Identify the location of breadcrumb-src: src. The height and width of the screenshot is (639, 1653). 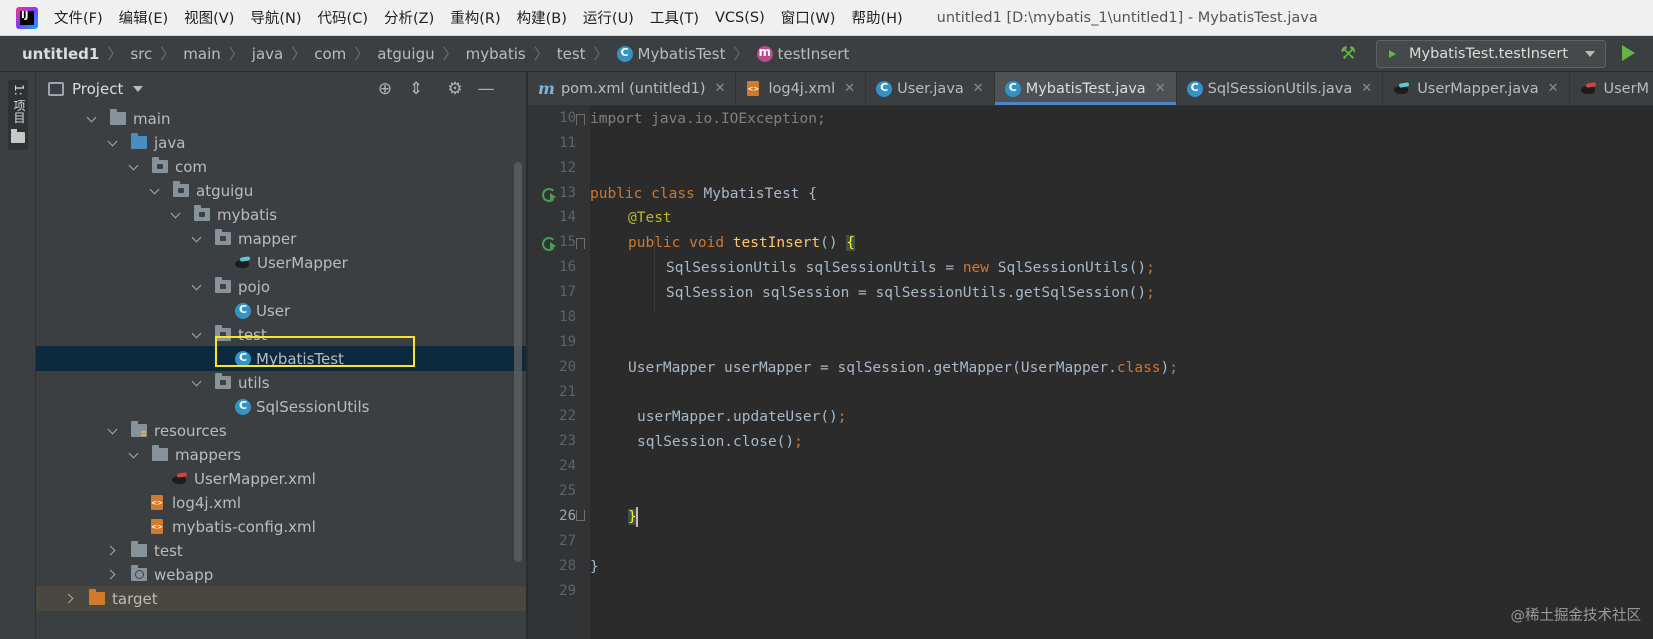
(141, 54).